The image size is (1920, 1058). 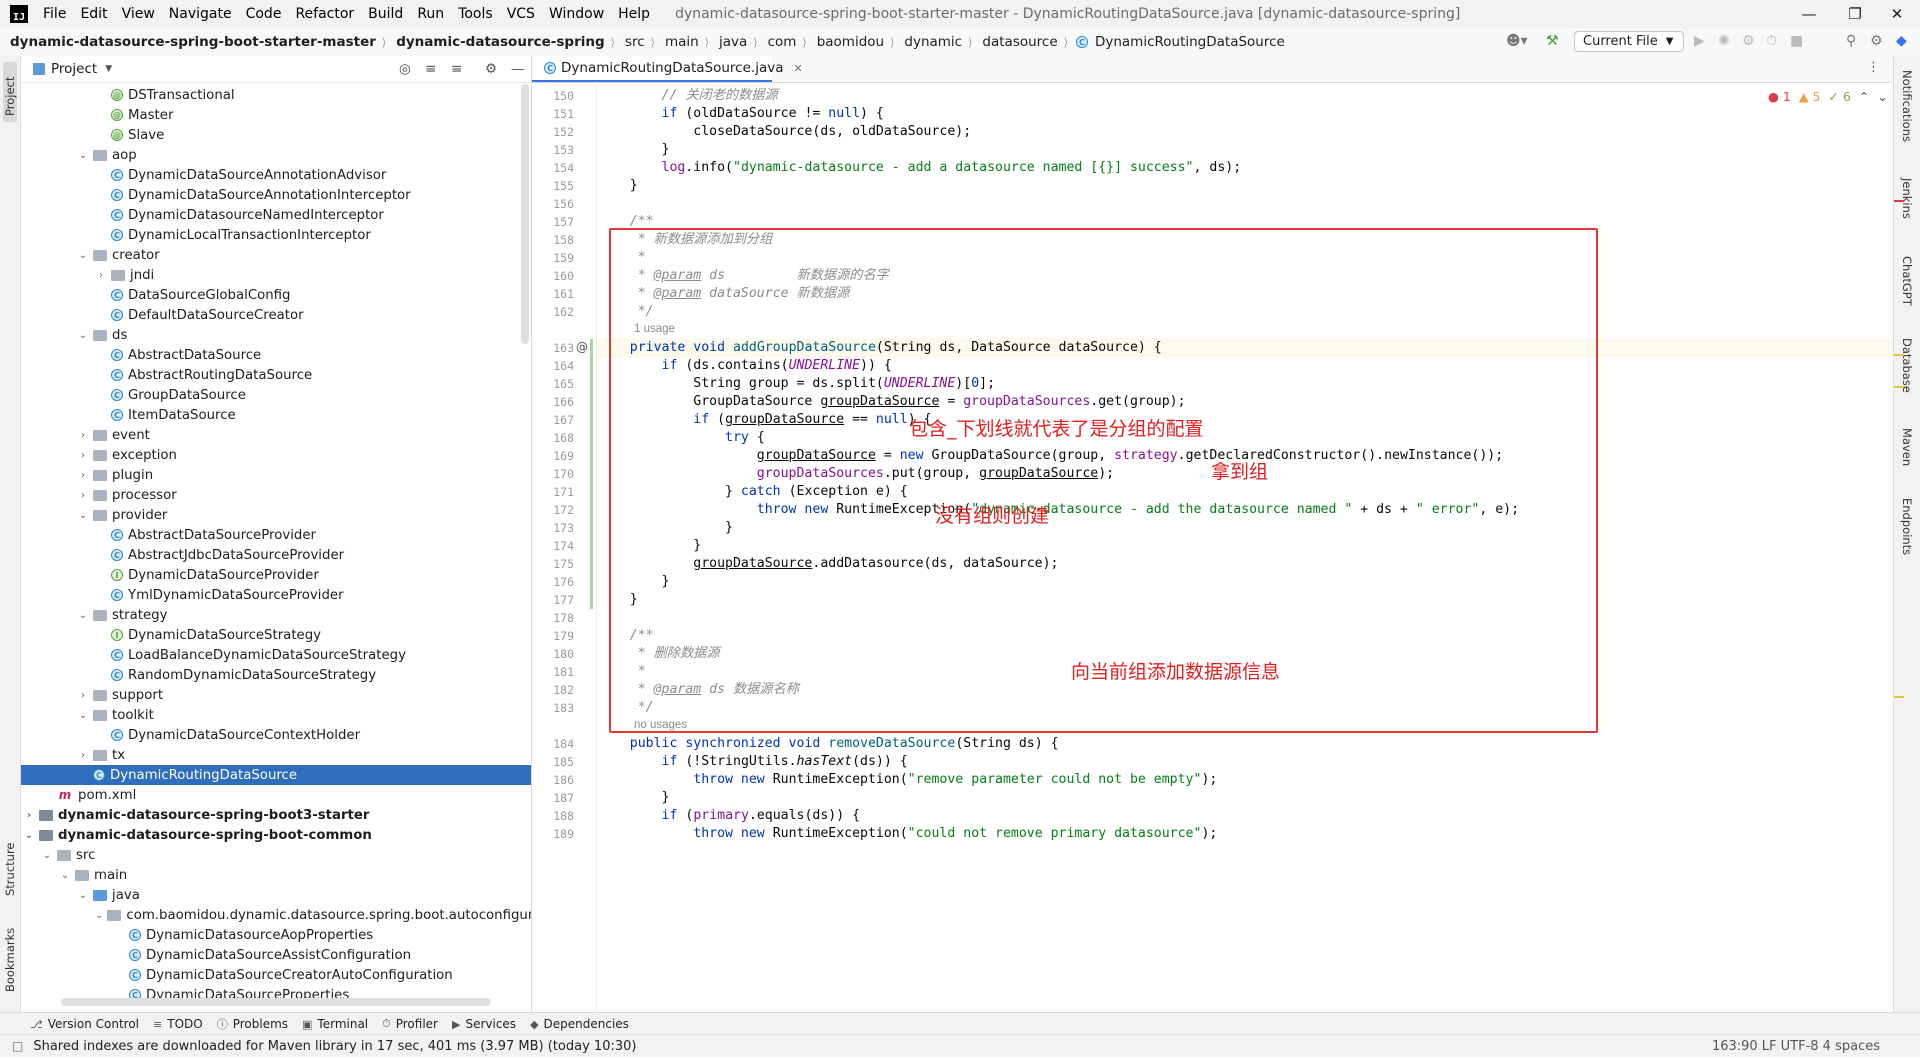 I want to click on terminal-tab: ▣ Terminal, so click(x=335, y=1024).